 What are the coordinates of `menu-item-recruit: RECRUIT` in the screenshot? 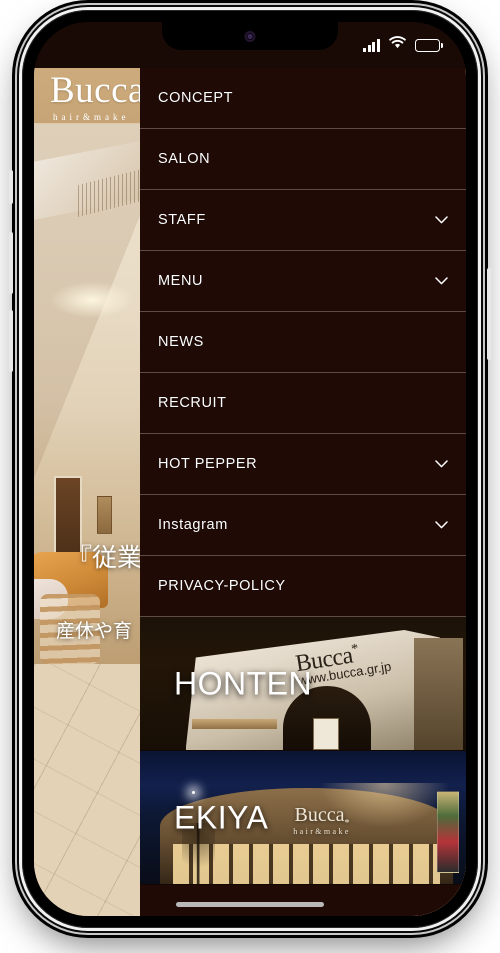 It's located at (303, 403).